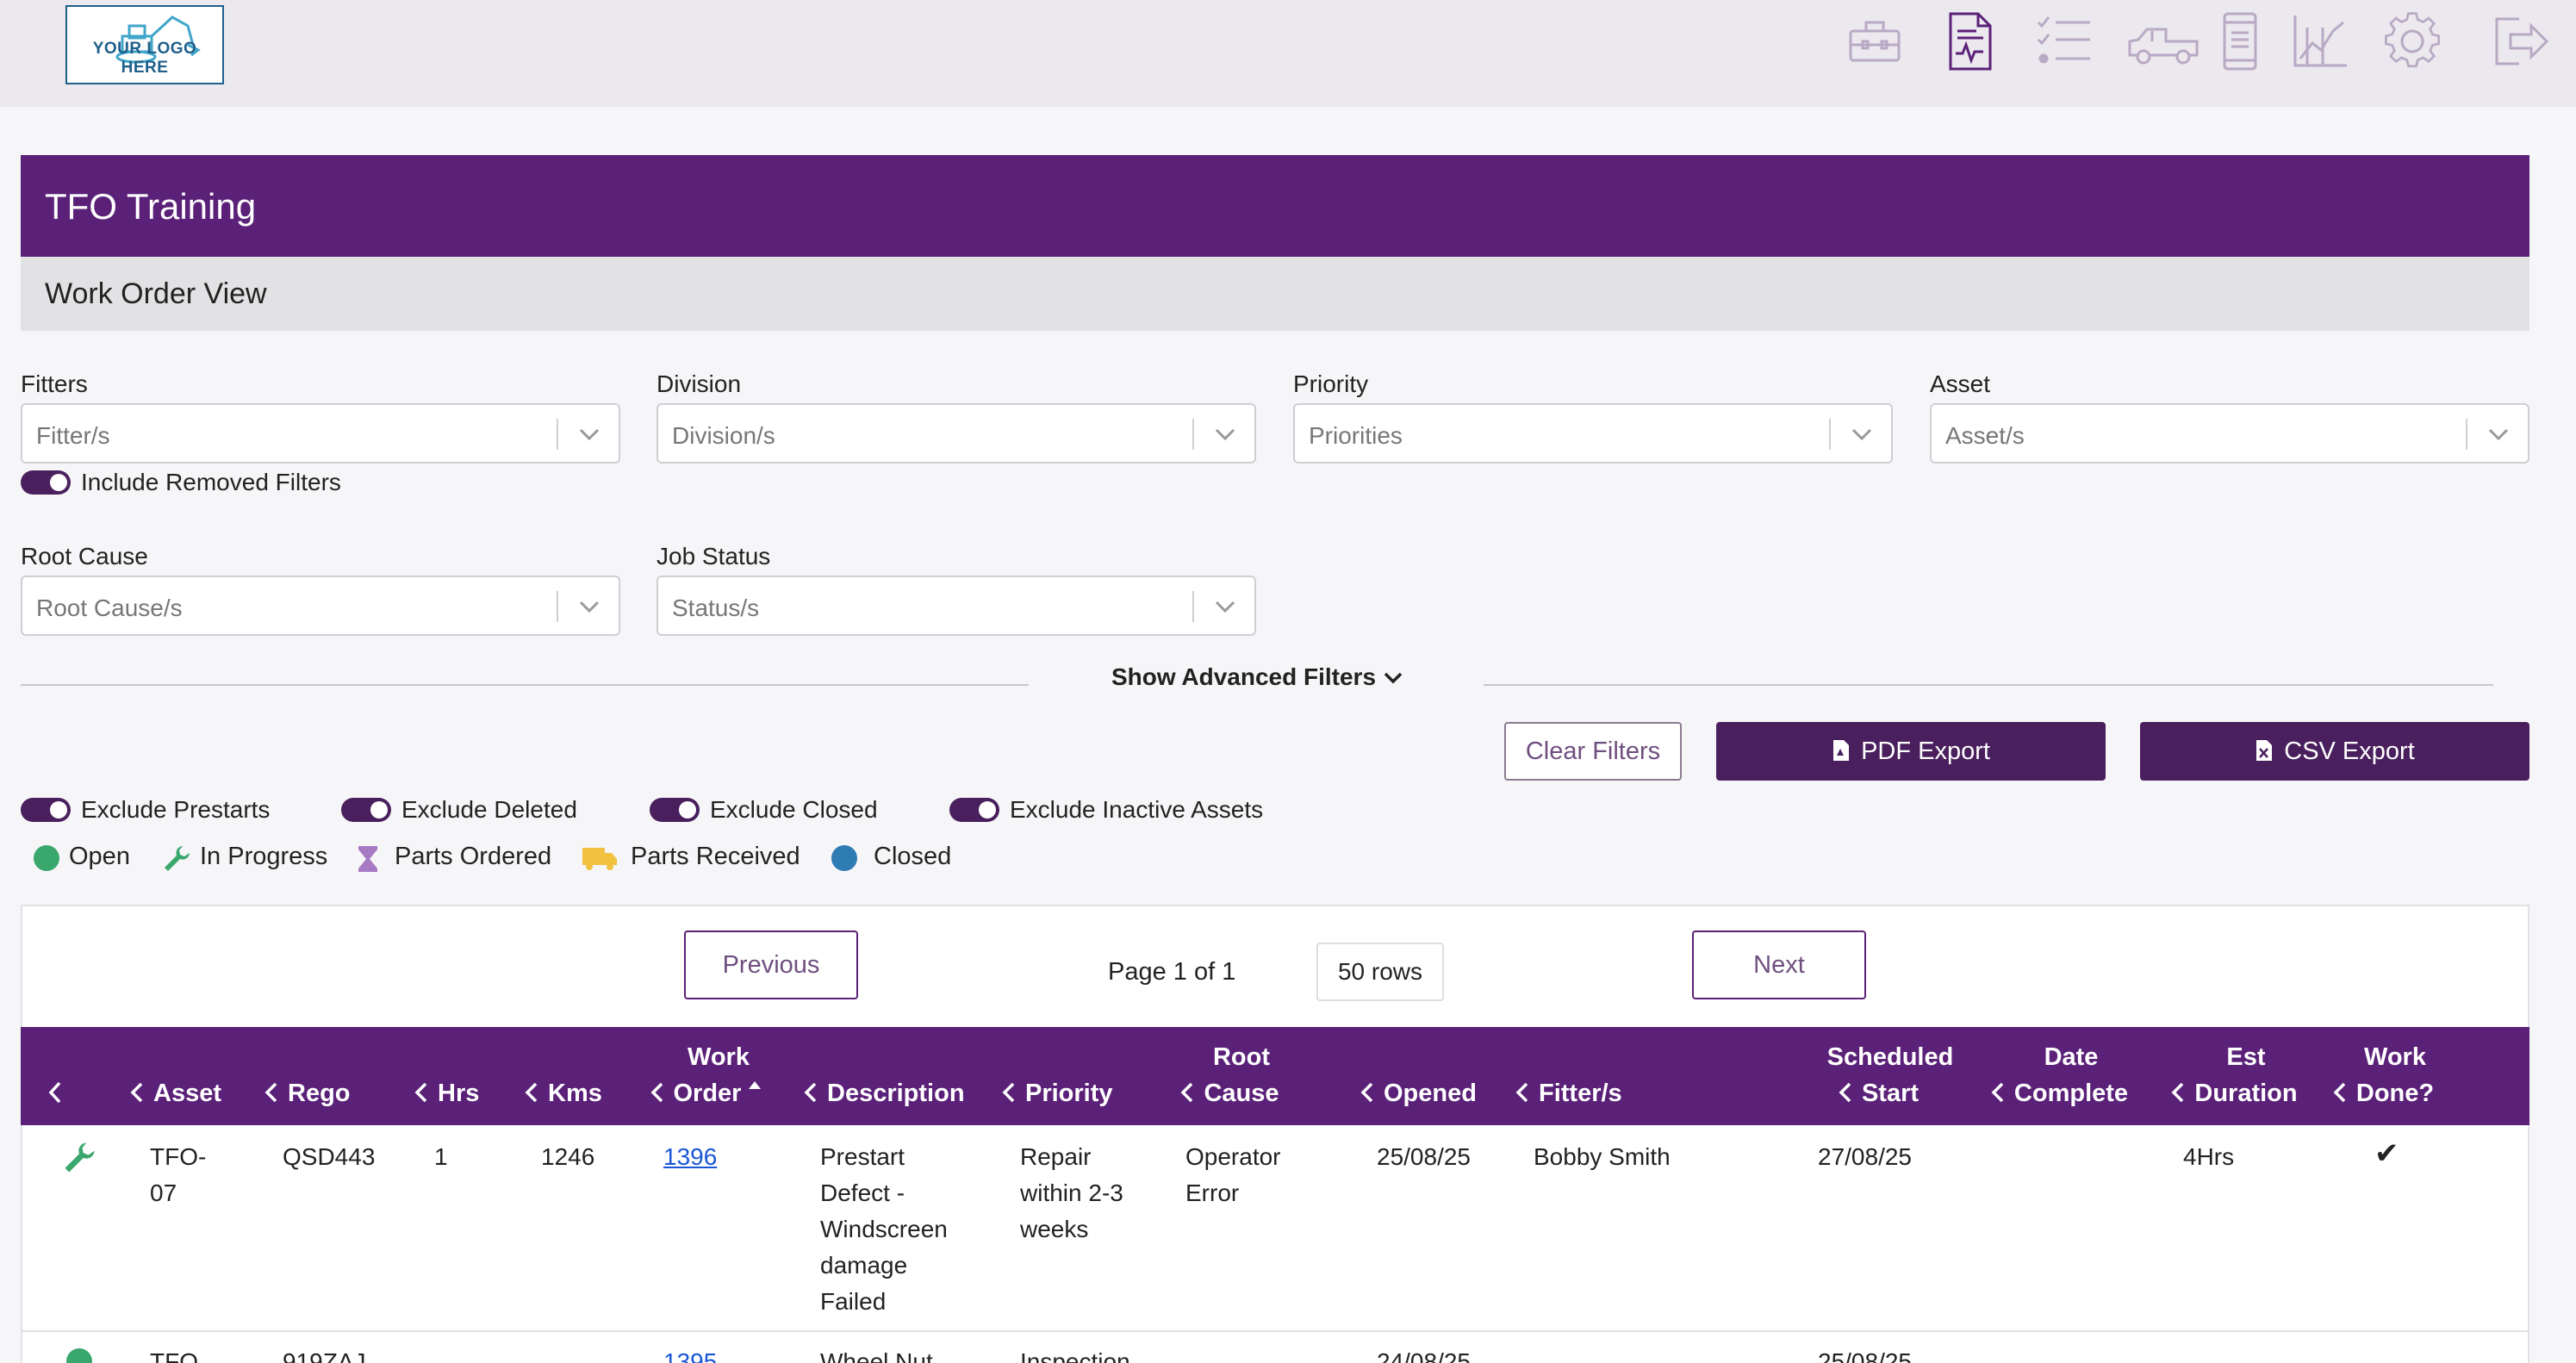 The image size is (2576, 1363). Describe the element at coordinates (2071, 1093) in the screenshot. I see `column-date-line2: Complete` at that location.